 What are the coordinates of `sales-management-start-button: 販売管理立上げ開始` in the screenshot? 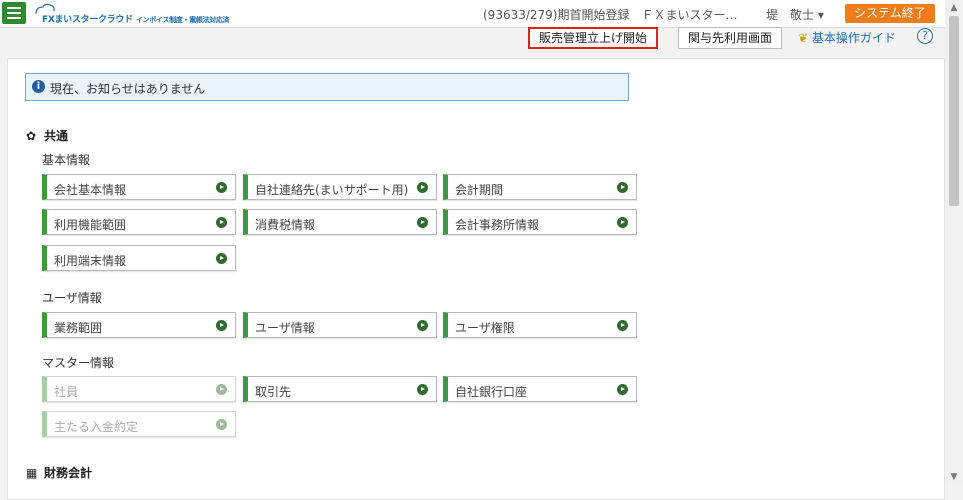 It's located at (593, 38).